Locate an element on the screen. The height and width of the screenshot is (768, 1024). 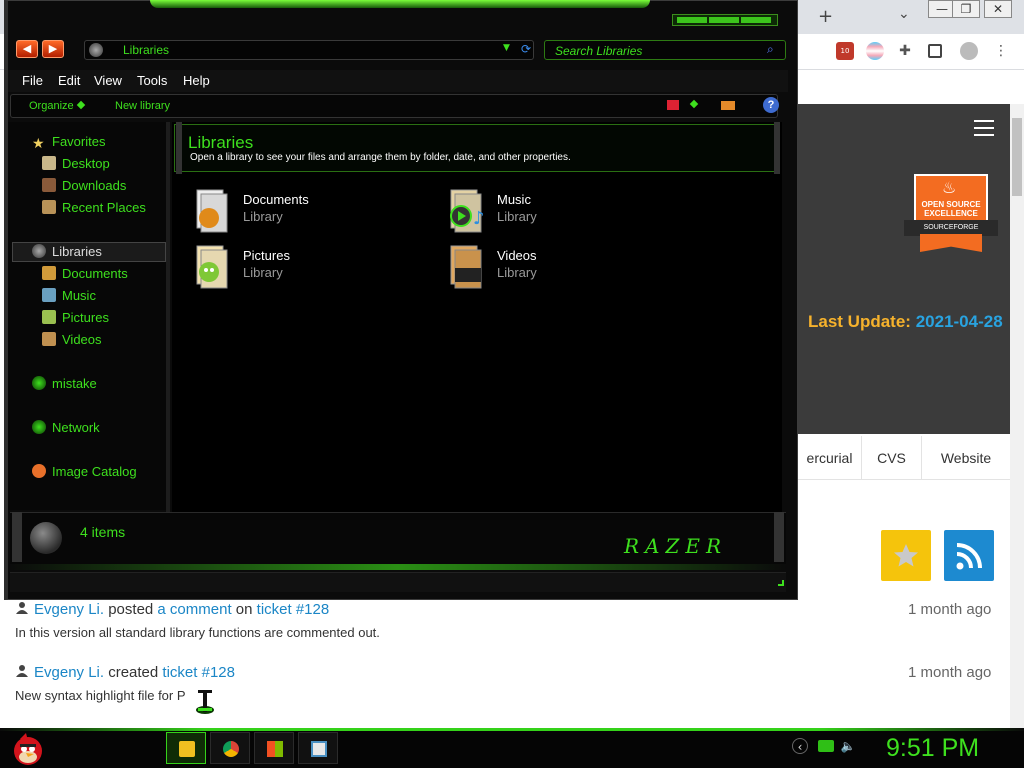
plus-icon: + is located at coordinates (827, 16).